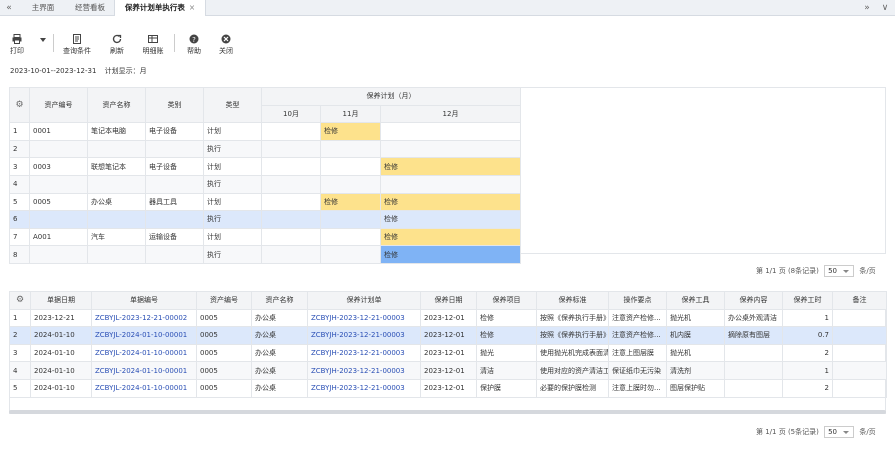 The image size is (895, 449). I want to click on cell-asset-name, so click(116, 254).